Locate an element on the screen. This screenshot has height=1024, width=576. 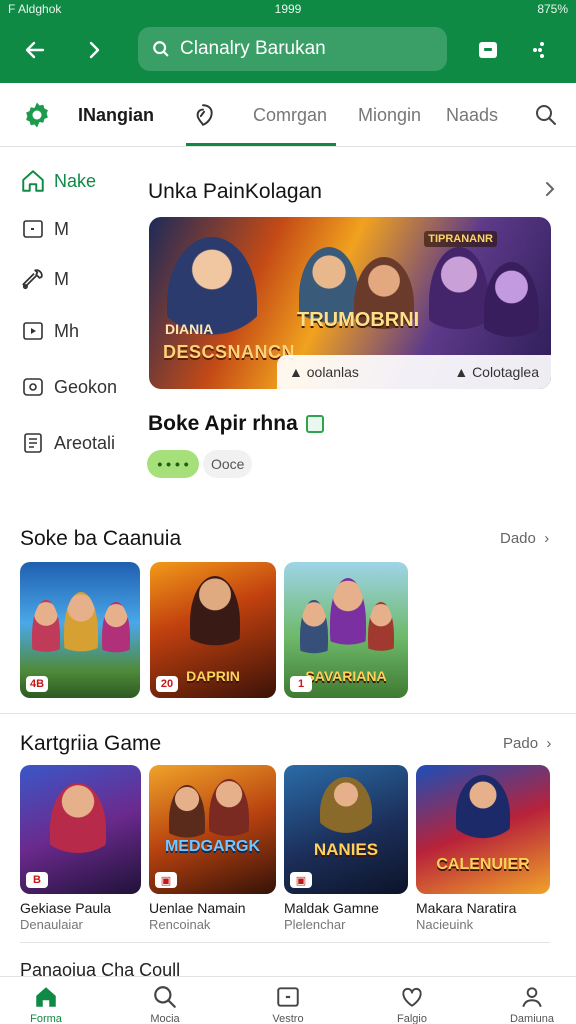
game-title-2: Uenlae Namain is located at coordinates (197, 908).